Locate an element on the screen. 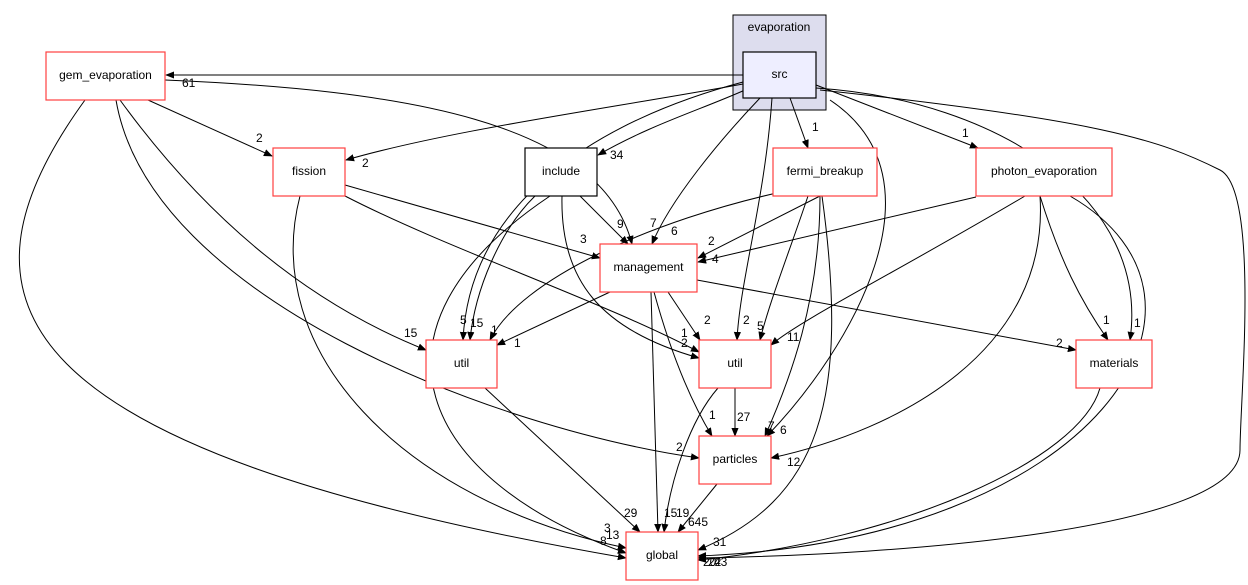 The height and width of the screenshot is (585, 1248). node-management: management is located at coordinates (648, 268).